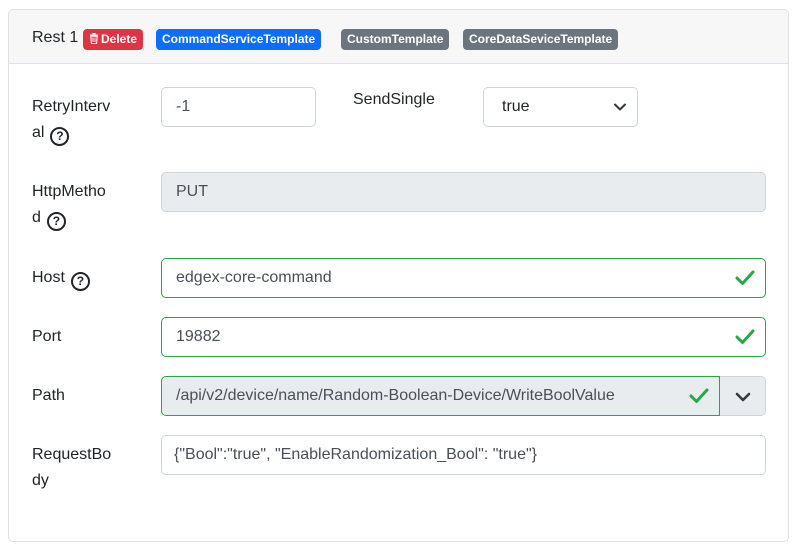  I want to click on retry-interval-label-line1: RetryInterv, so click(71, 106).